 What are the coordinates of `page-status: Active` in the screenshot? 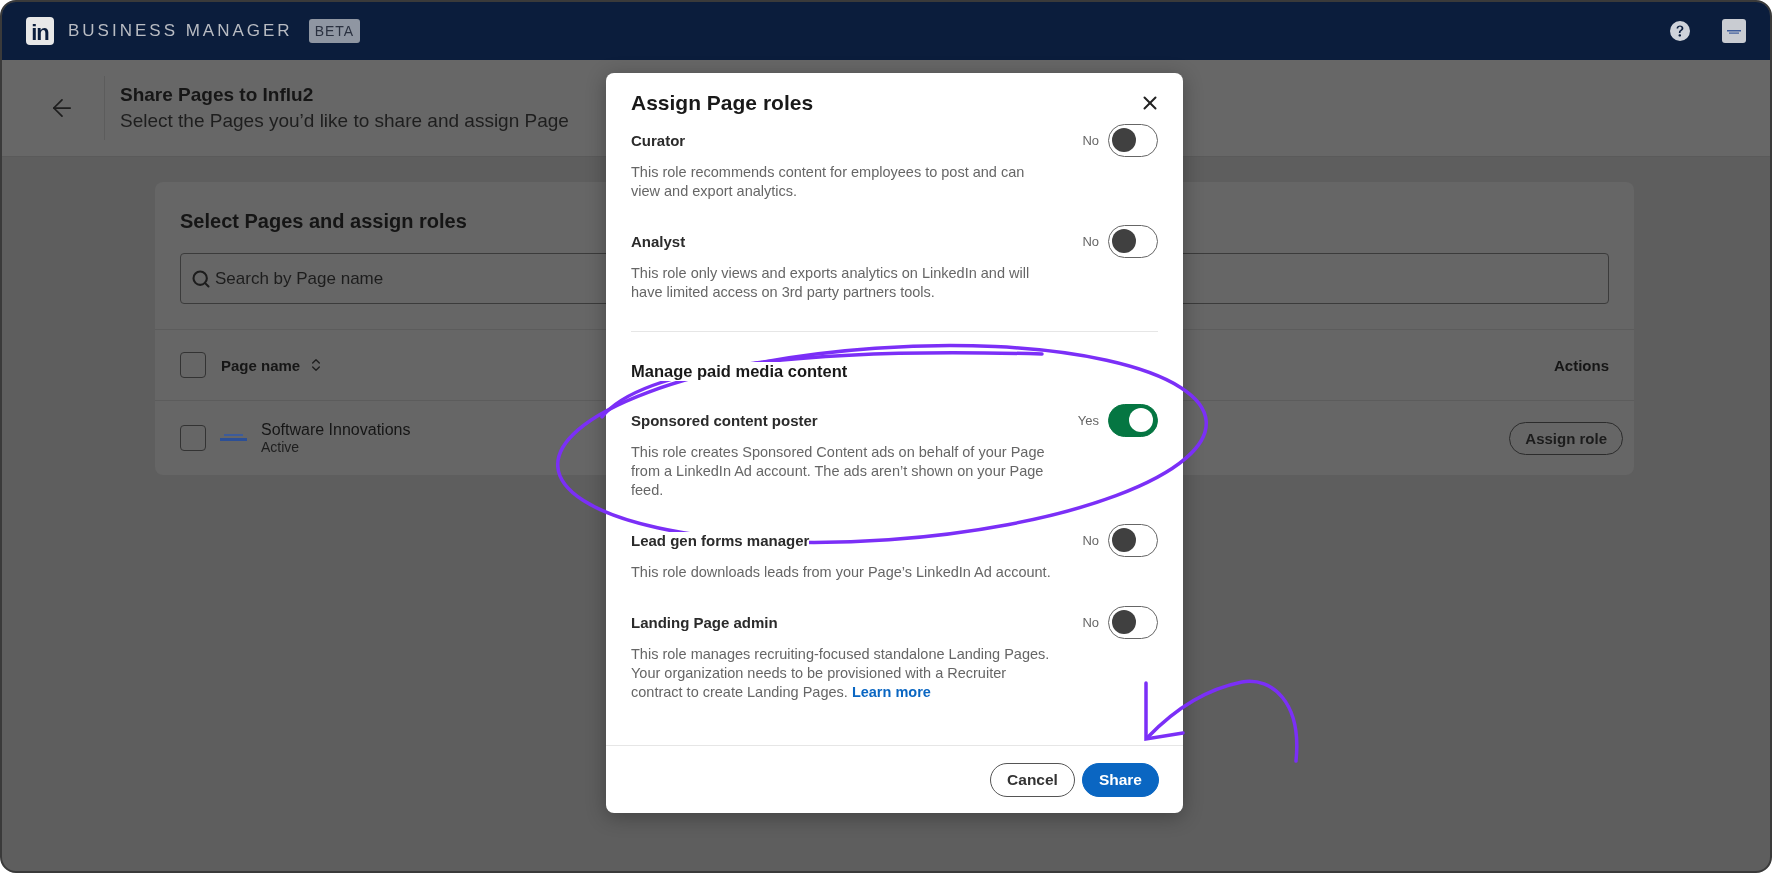 It's located at (281, 447).